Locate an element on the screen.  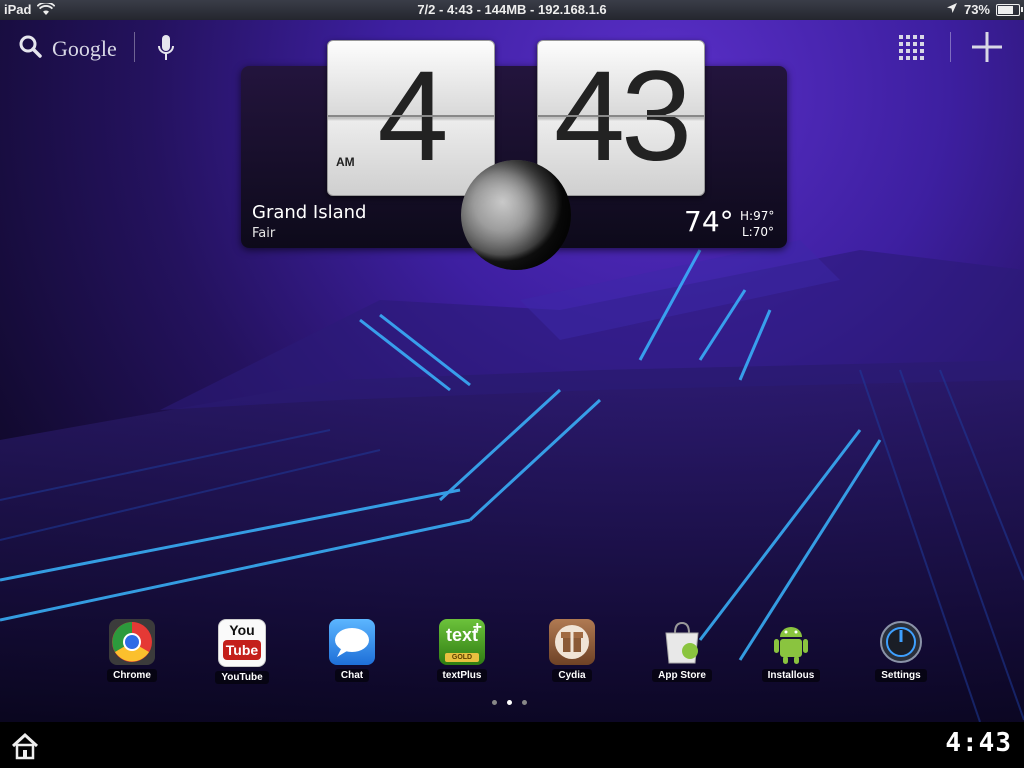
cydia-icon is located at coordinates (572, 642).